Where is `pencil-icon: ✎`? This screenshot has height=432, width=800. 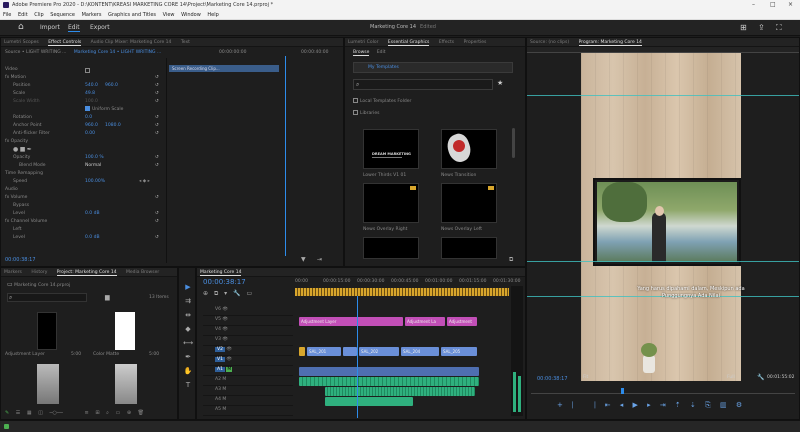 pencil-icon: ✎ is located at coordinates (7, 413).